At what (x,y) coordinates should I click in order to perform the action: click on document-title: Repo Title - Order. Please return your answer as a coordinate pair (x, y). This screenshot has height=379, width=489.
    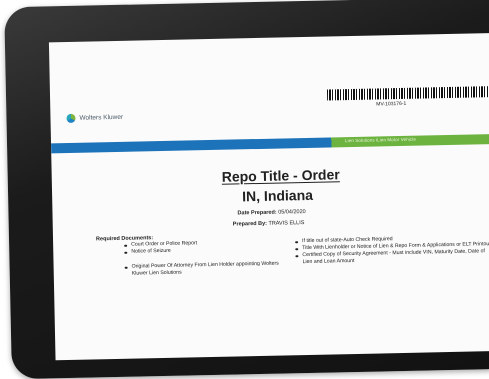
    Looking at the image, I should click on (280, 175).